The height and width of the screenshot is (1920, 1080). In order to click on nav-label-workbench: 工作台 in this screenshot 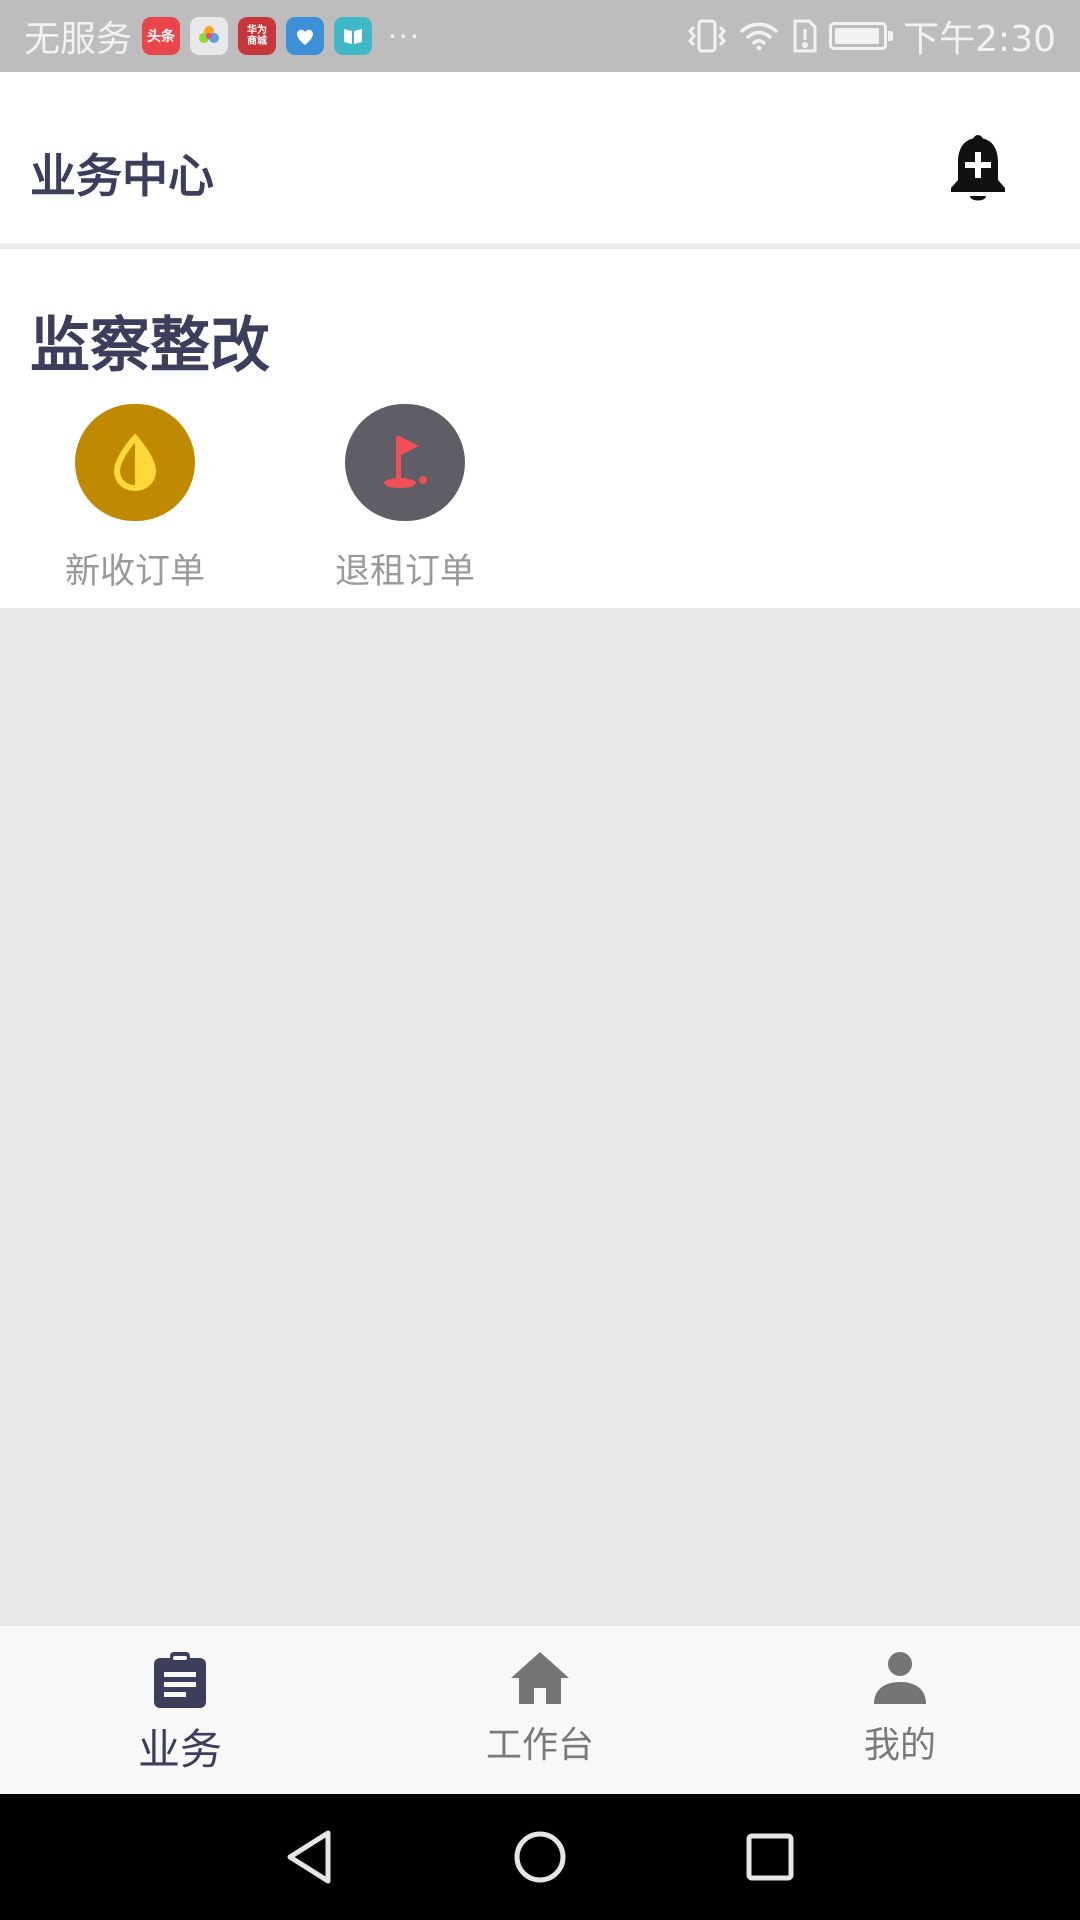, I will do `click(539, 1745)`.